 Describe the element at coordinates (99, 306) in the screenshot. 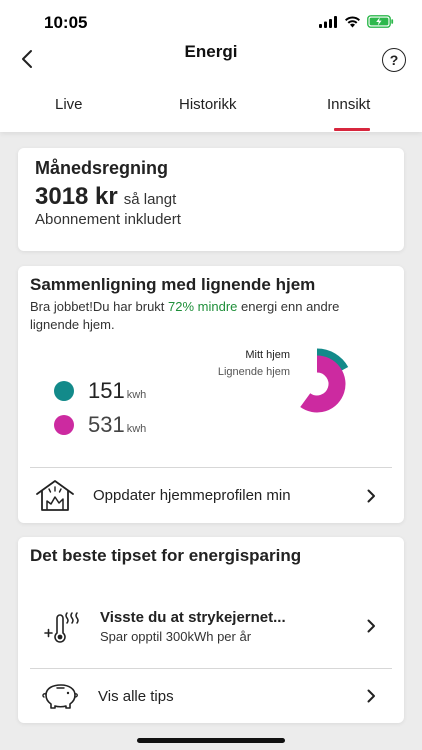

I see `comparison-desc-start: Bra jobbet!Du har brukt` at that location.